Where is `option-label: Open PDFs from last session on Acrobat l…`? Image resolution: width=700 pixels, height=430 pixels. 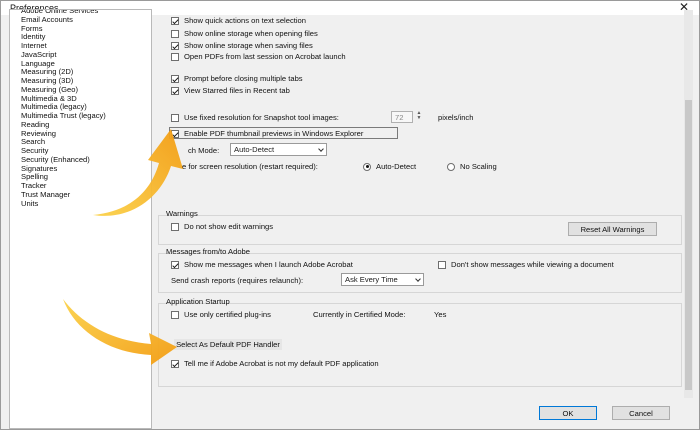 option-label: Open PDFs from last session on Acrobat l… is located at coordinates (265, 56).